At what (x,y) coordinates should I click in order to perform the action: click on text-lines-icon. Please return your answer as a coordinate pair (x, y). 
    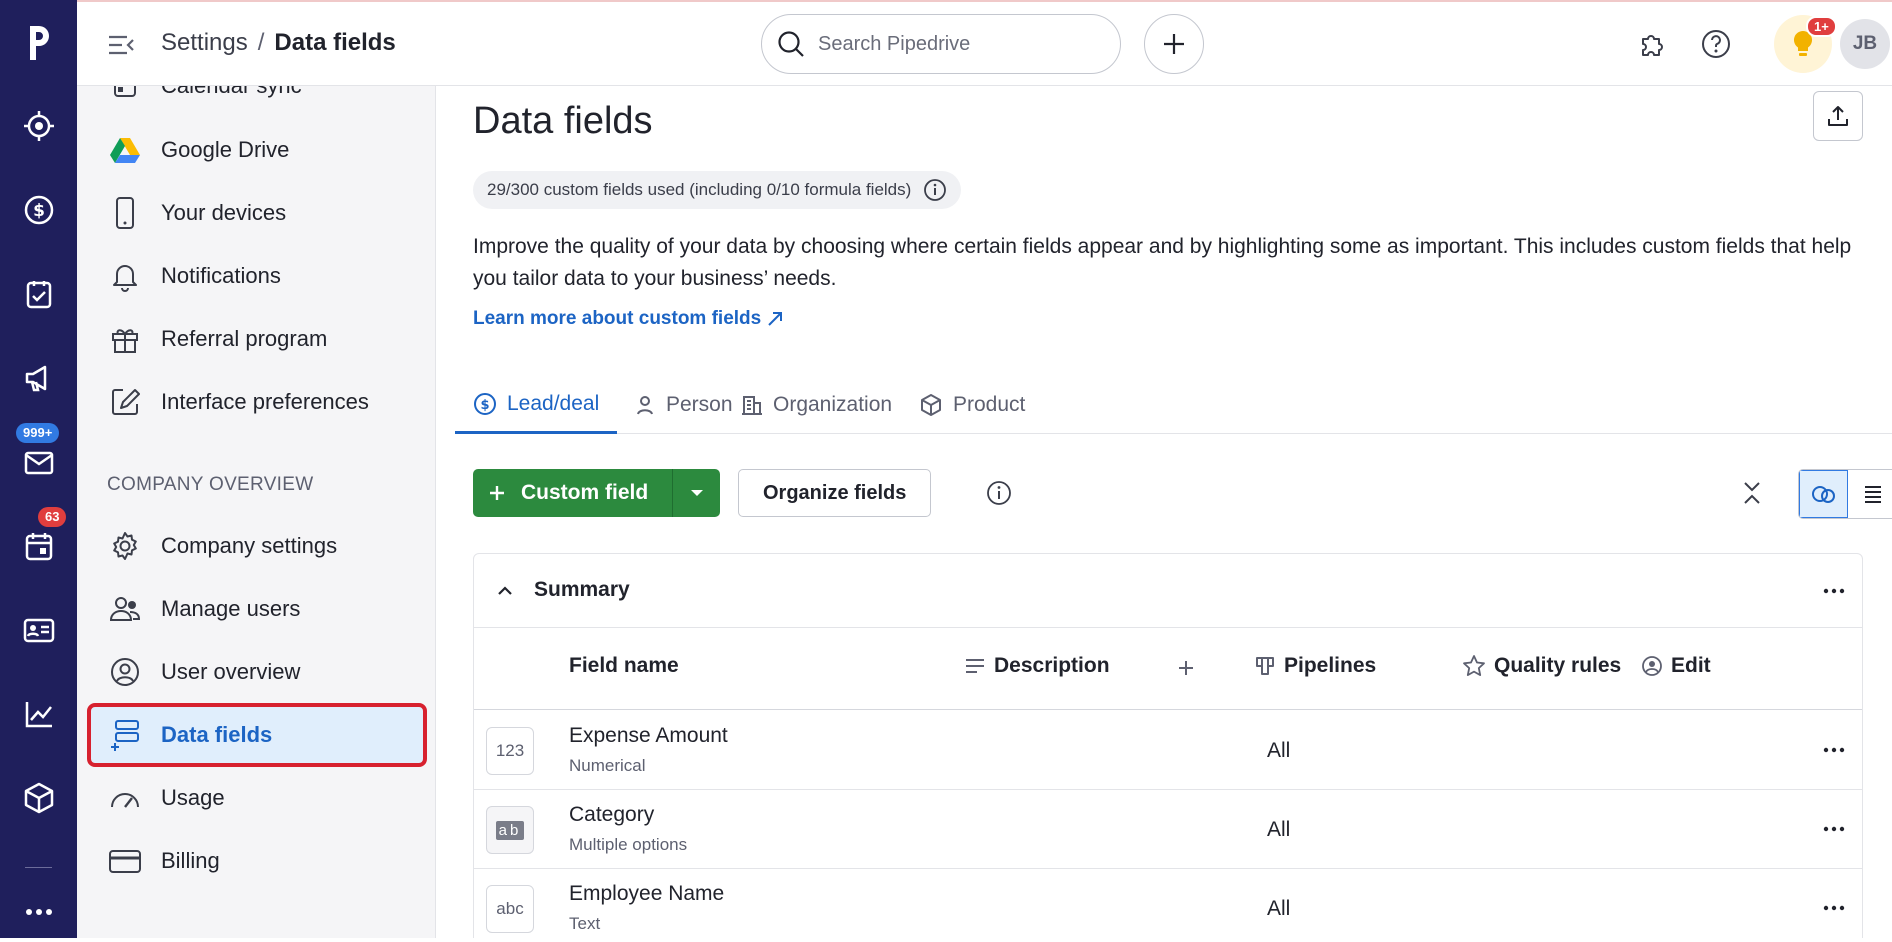
    Looking at the image, I should click on (975, 666).